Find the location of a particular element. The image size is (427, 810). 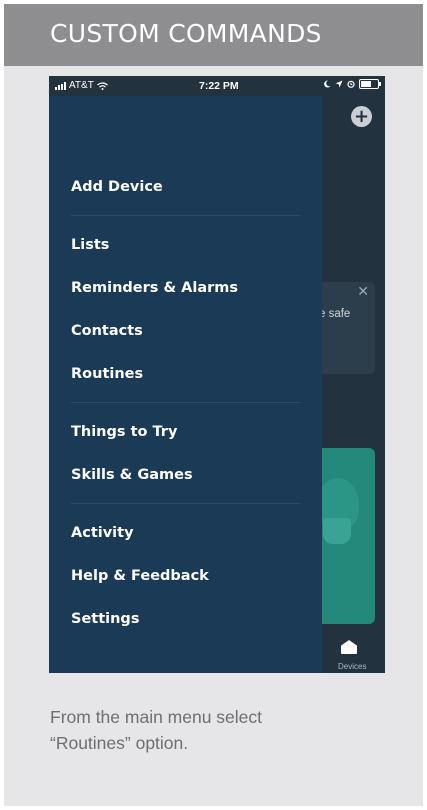

devices-home-icon is located at coordinates (349, 647).